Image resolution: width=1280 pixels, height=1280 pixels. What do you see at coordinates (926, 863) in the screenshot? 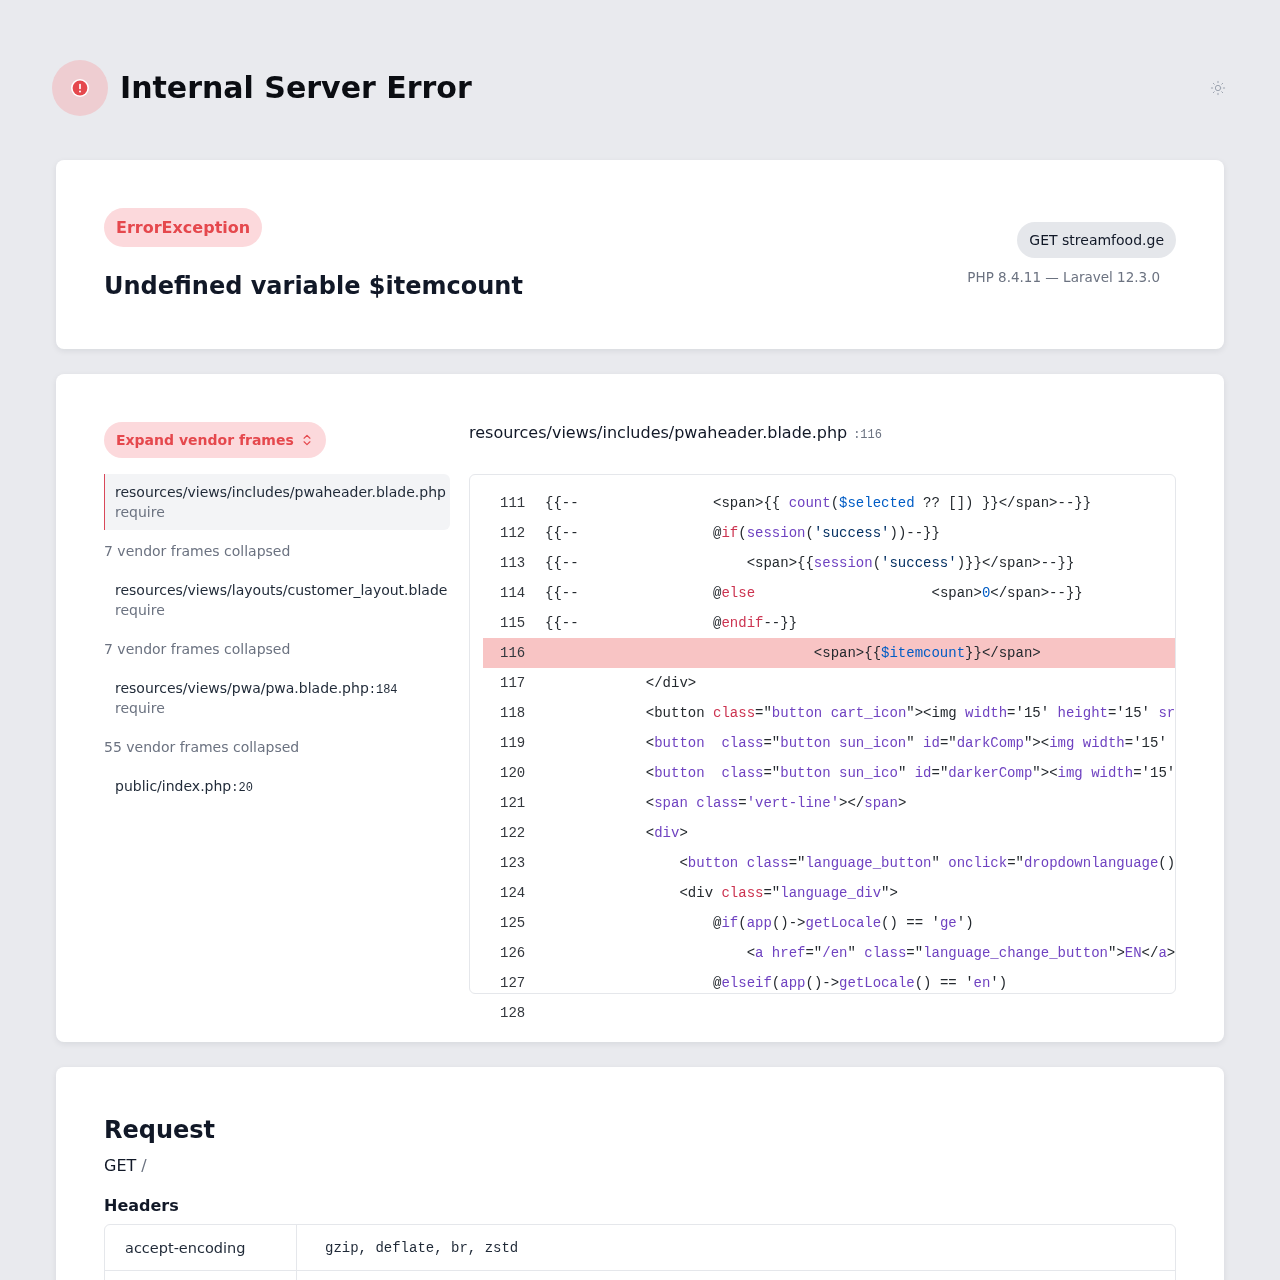
I see `code-line: <button class="language_button" onclick="dropdownlanguage()` at bounding box center [926, 863].